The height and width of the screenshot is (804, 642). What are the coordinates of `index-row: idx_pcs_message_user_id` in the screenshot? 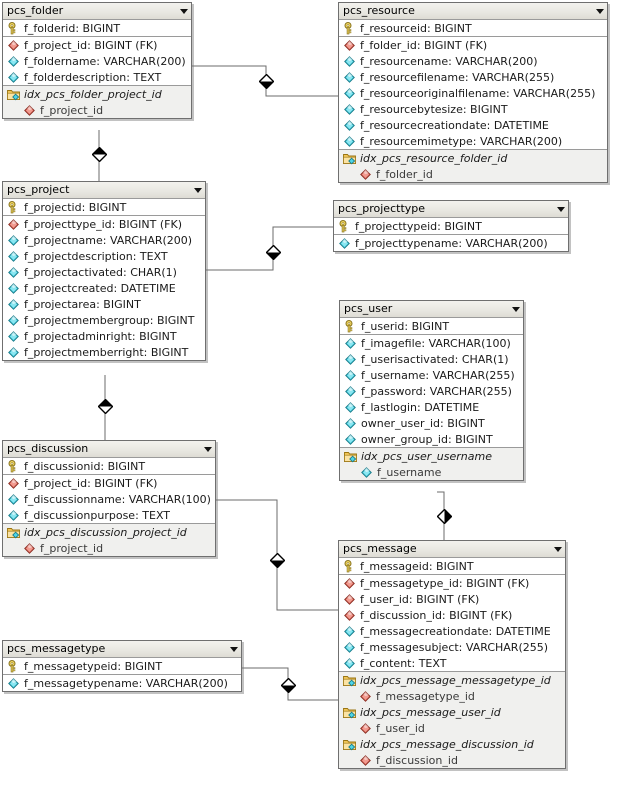 It's located at (452, 712).